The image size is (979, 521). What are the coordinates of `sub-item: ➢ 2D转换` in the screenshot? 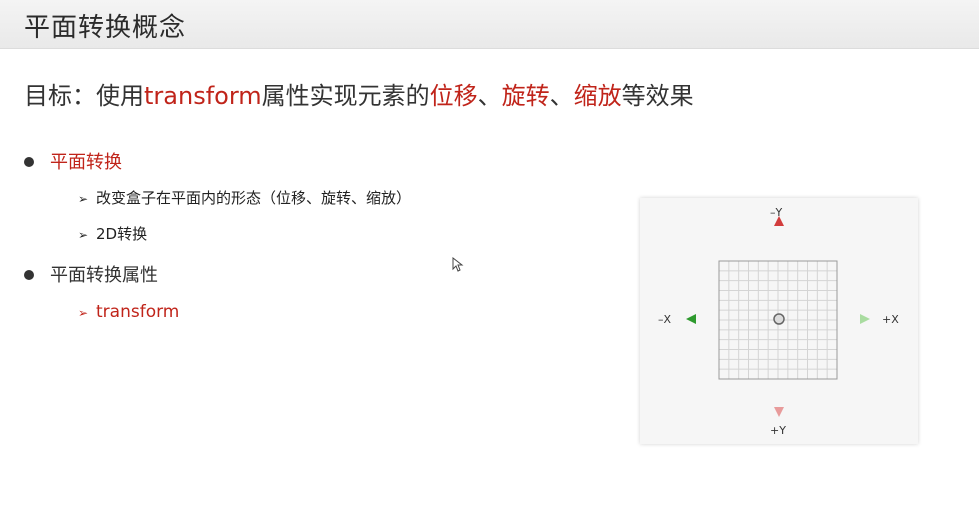 It's located at (112, 233).